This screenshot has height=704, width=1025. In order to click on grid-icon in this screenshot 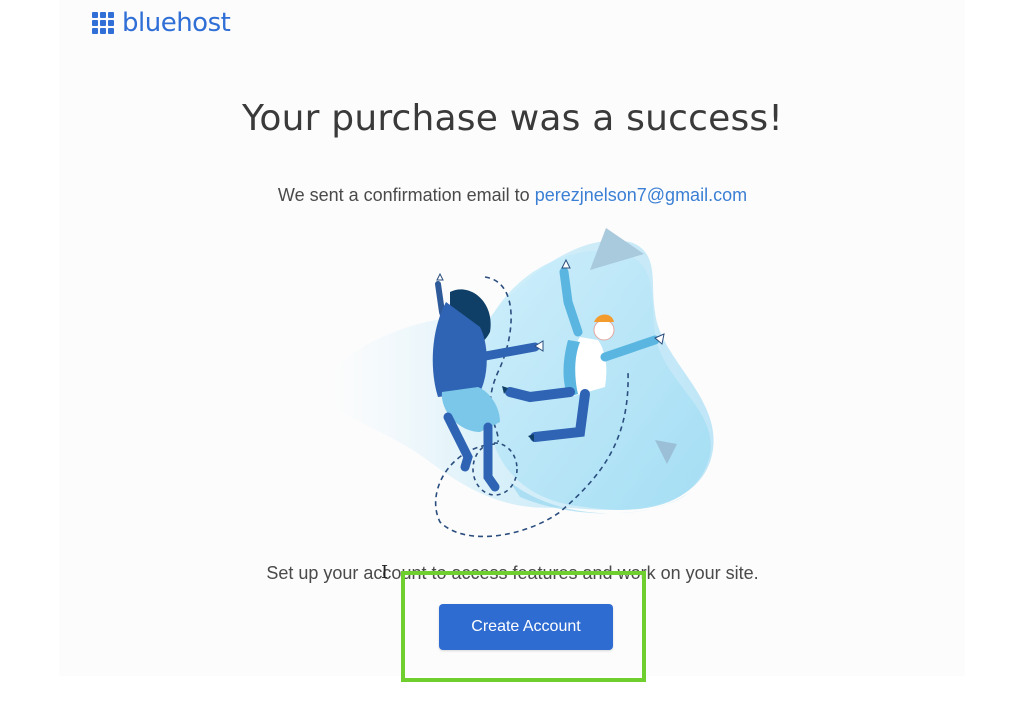, I will do `click(103, 23)`.